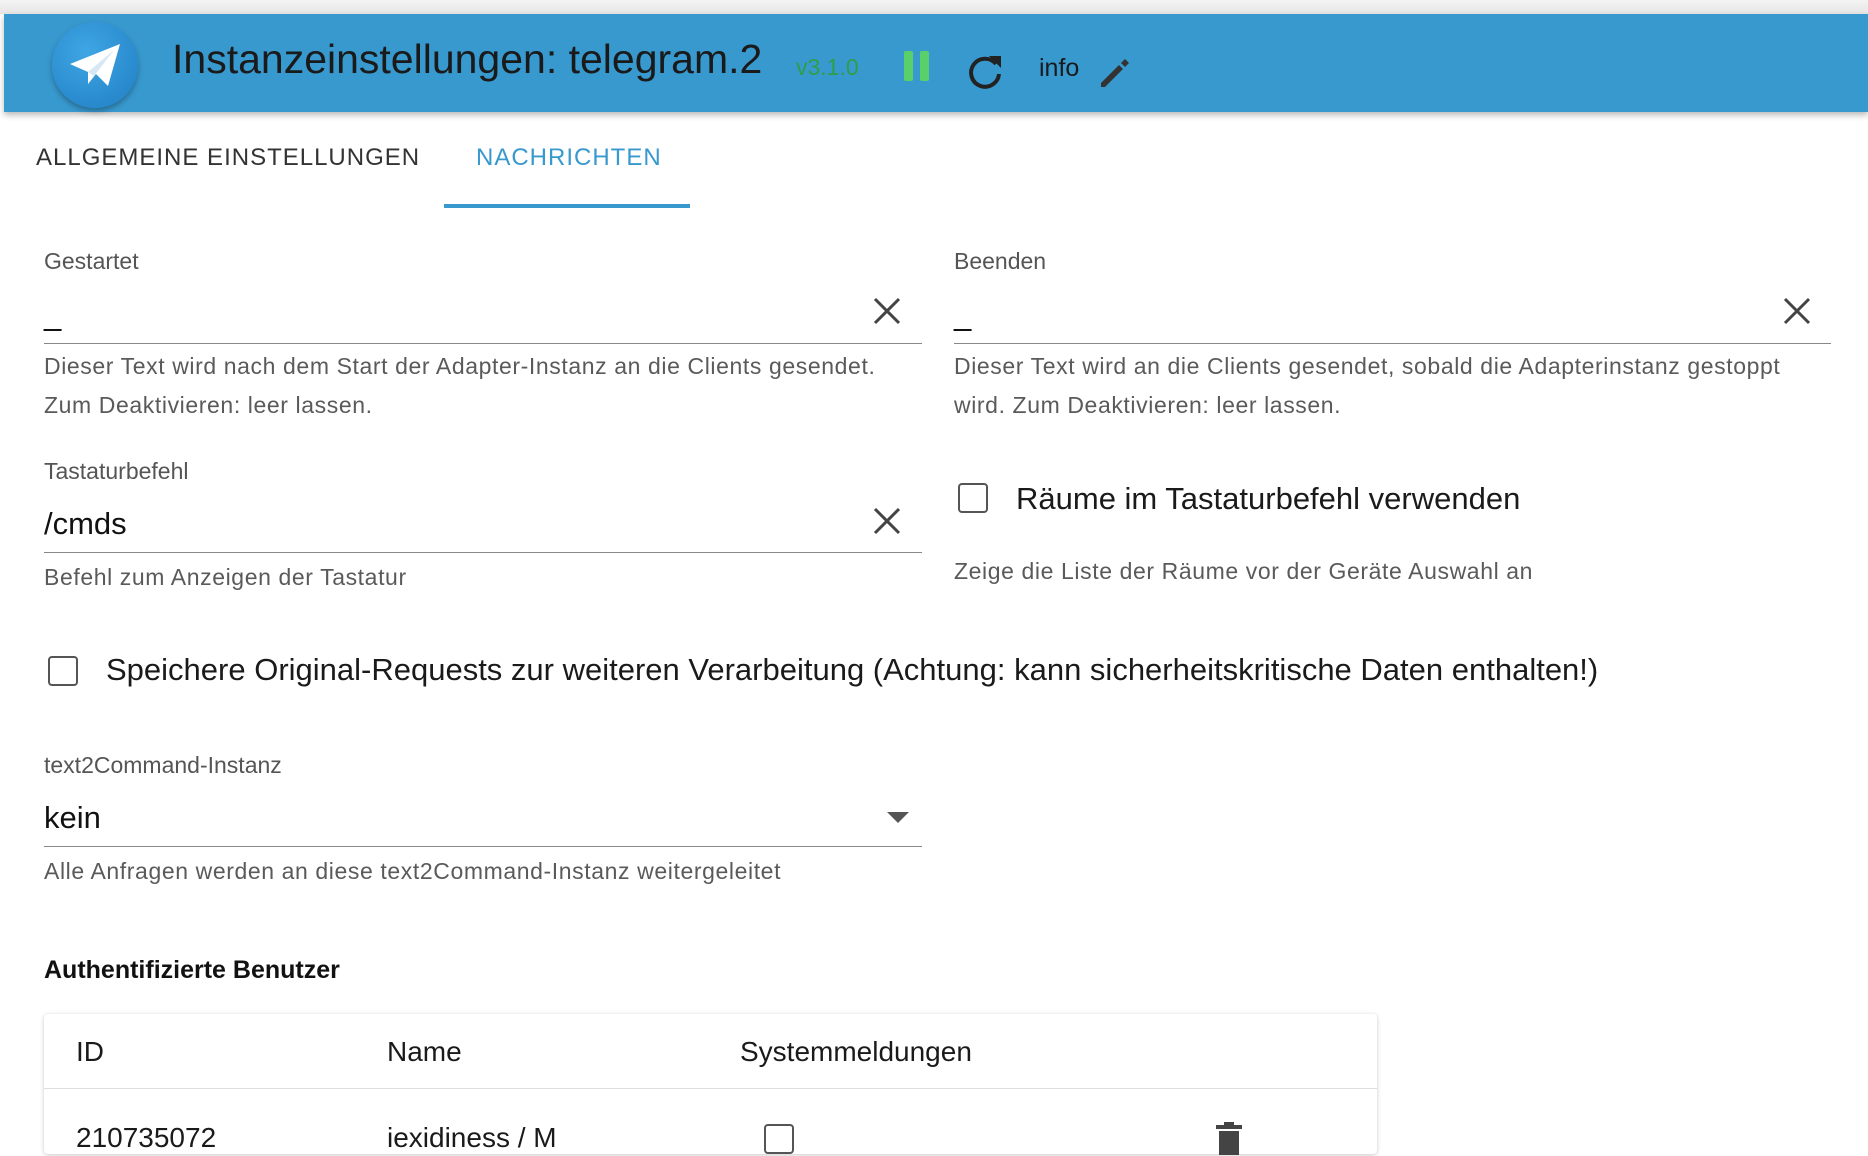  Describe the element at coordinates (569, 158) in the screenshot. I see `tab-messages: NACHRICHTEN` at that location.